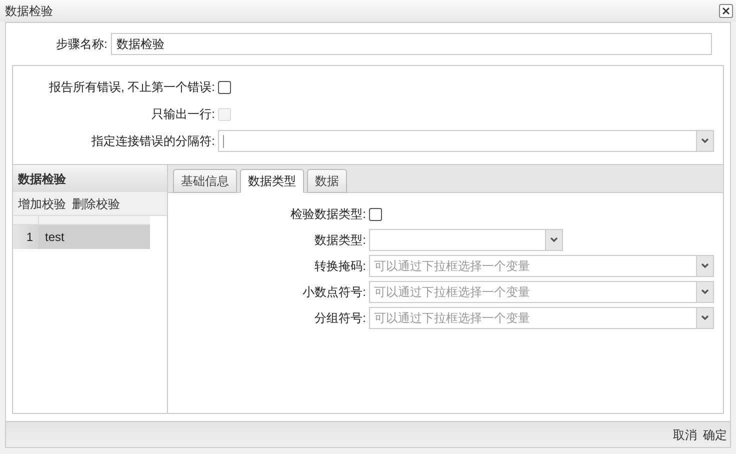 This screenshot has width=736, height=454. Describe the element at coordinates (81, 237) in the screenshot. I see `list-row: 1 test` at that location.